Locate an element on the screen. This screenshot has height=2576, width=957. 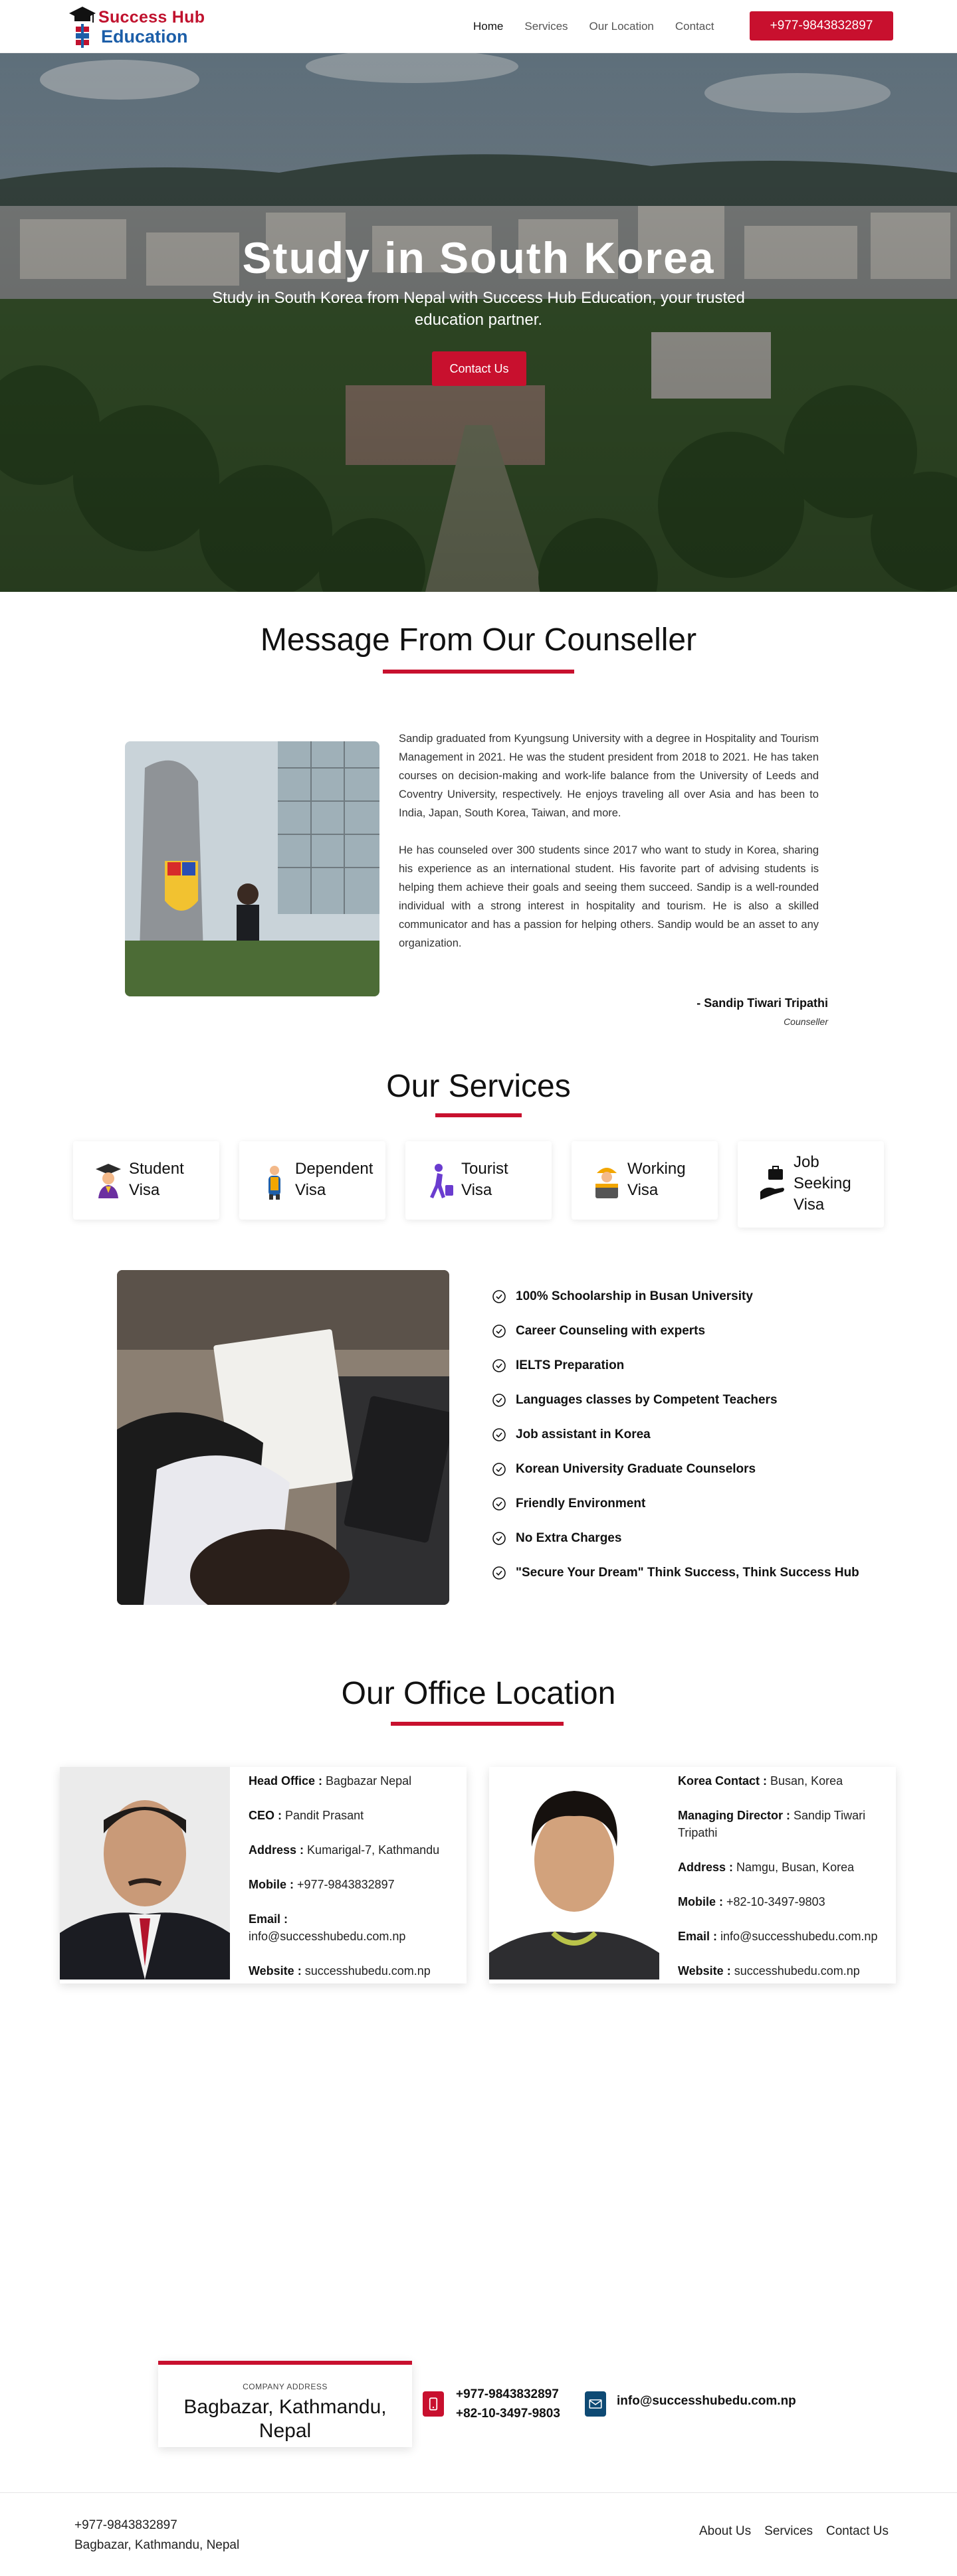
nav-services: Services is located at coordinates (546, 26).